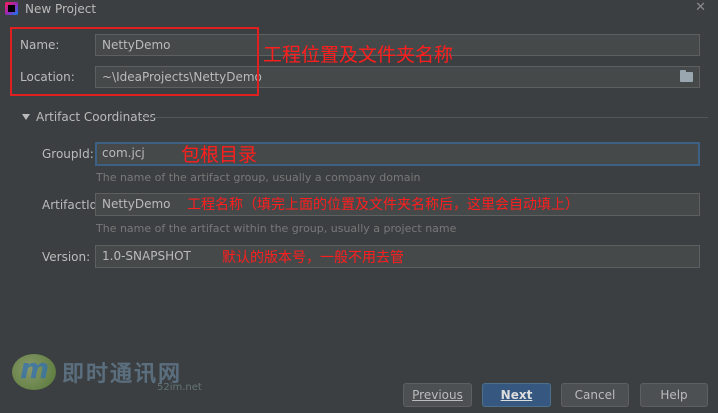 This screenshot has height=413, width=718. Describe the element at coordinates (313, 258) in the screenshot. I see `annotation-version: 默认的版本号，一般不用去管` at that location.